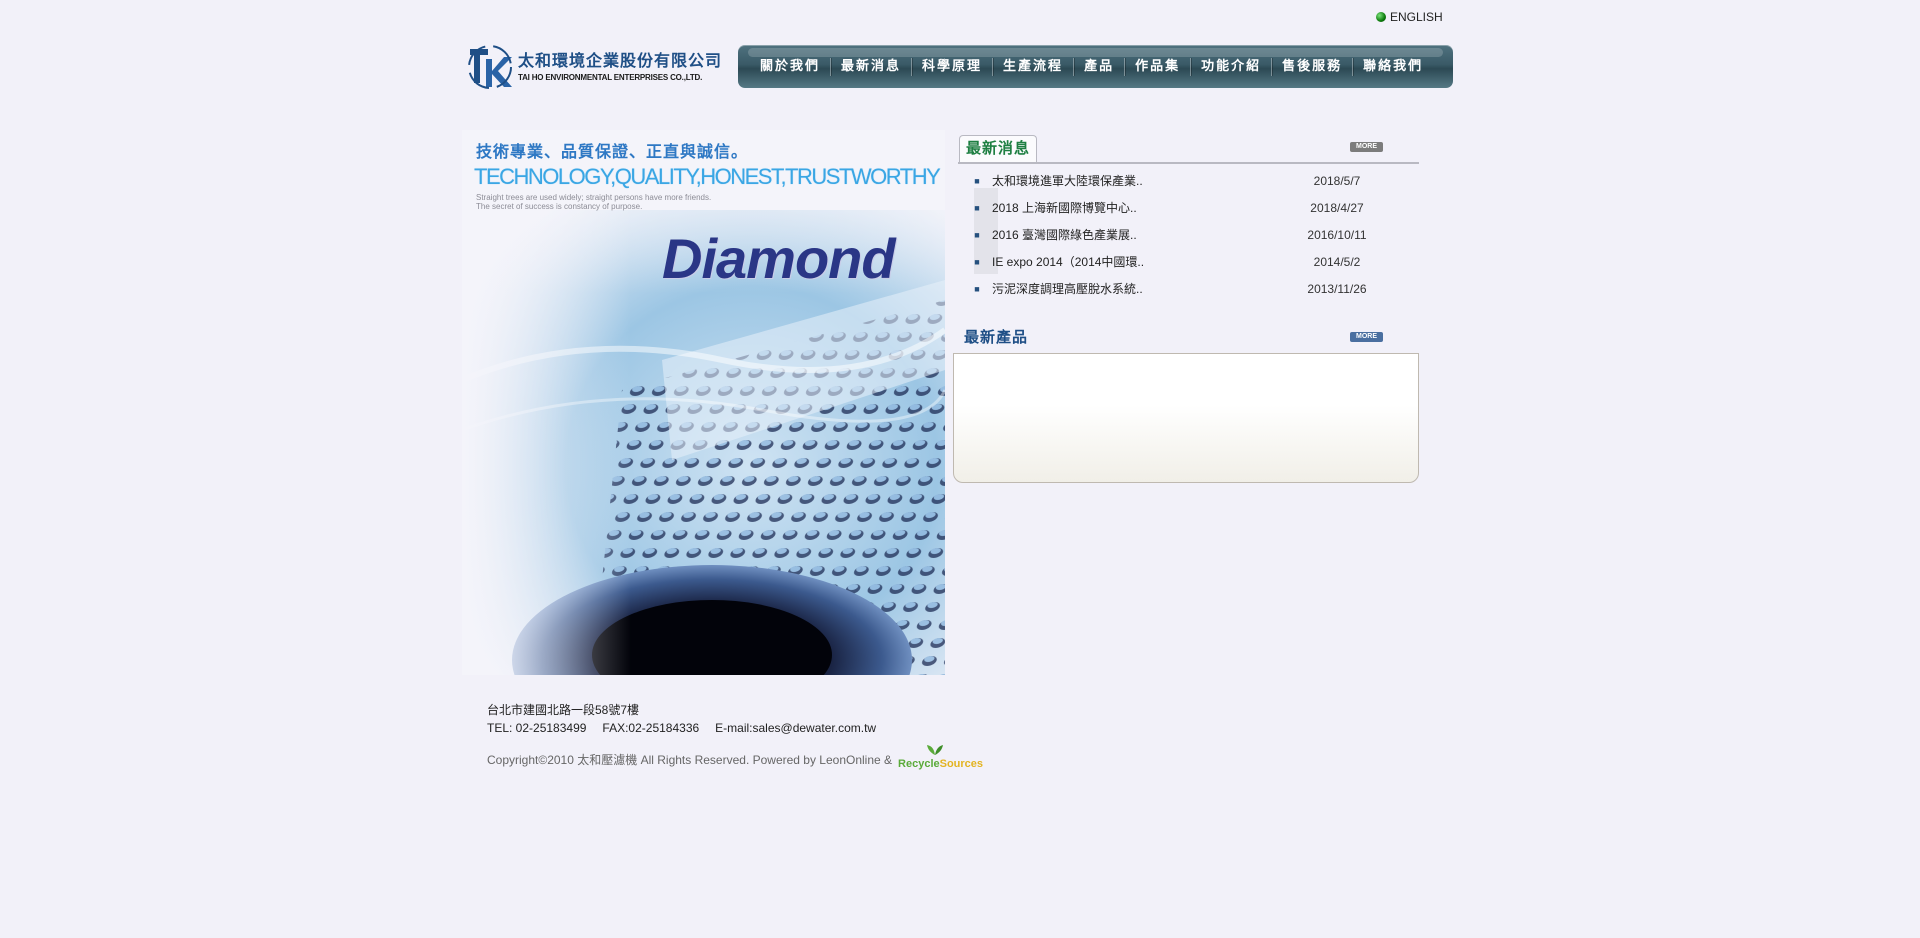 The width and height of the screenshot is (1920, 938). I want to click on leaf-icon, so click(935, 750).